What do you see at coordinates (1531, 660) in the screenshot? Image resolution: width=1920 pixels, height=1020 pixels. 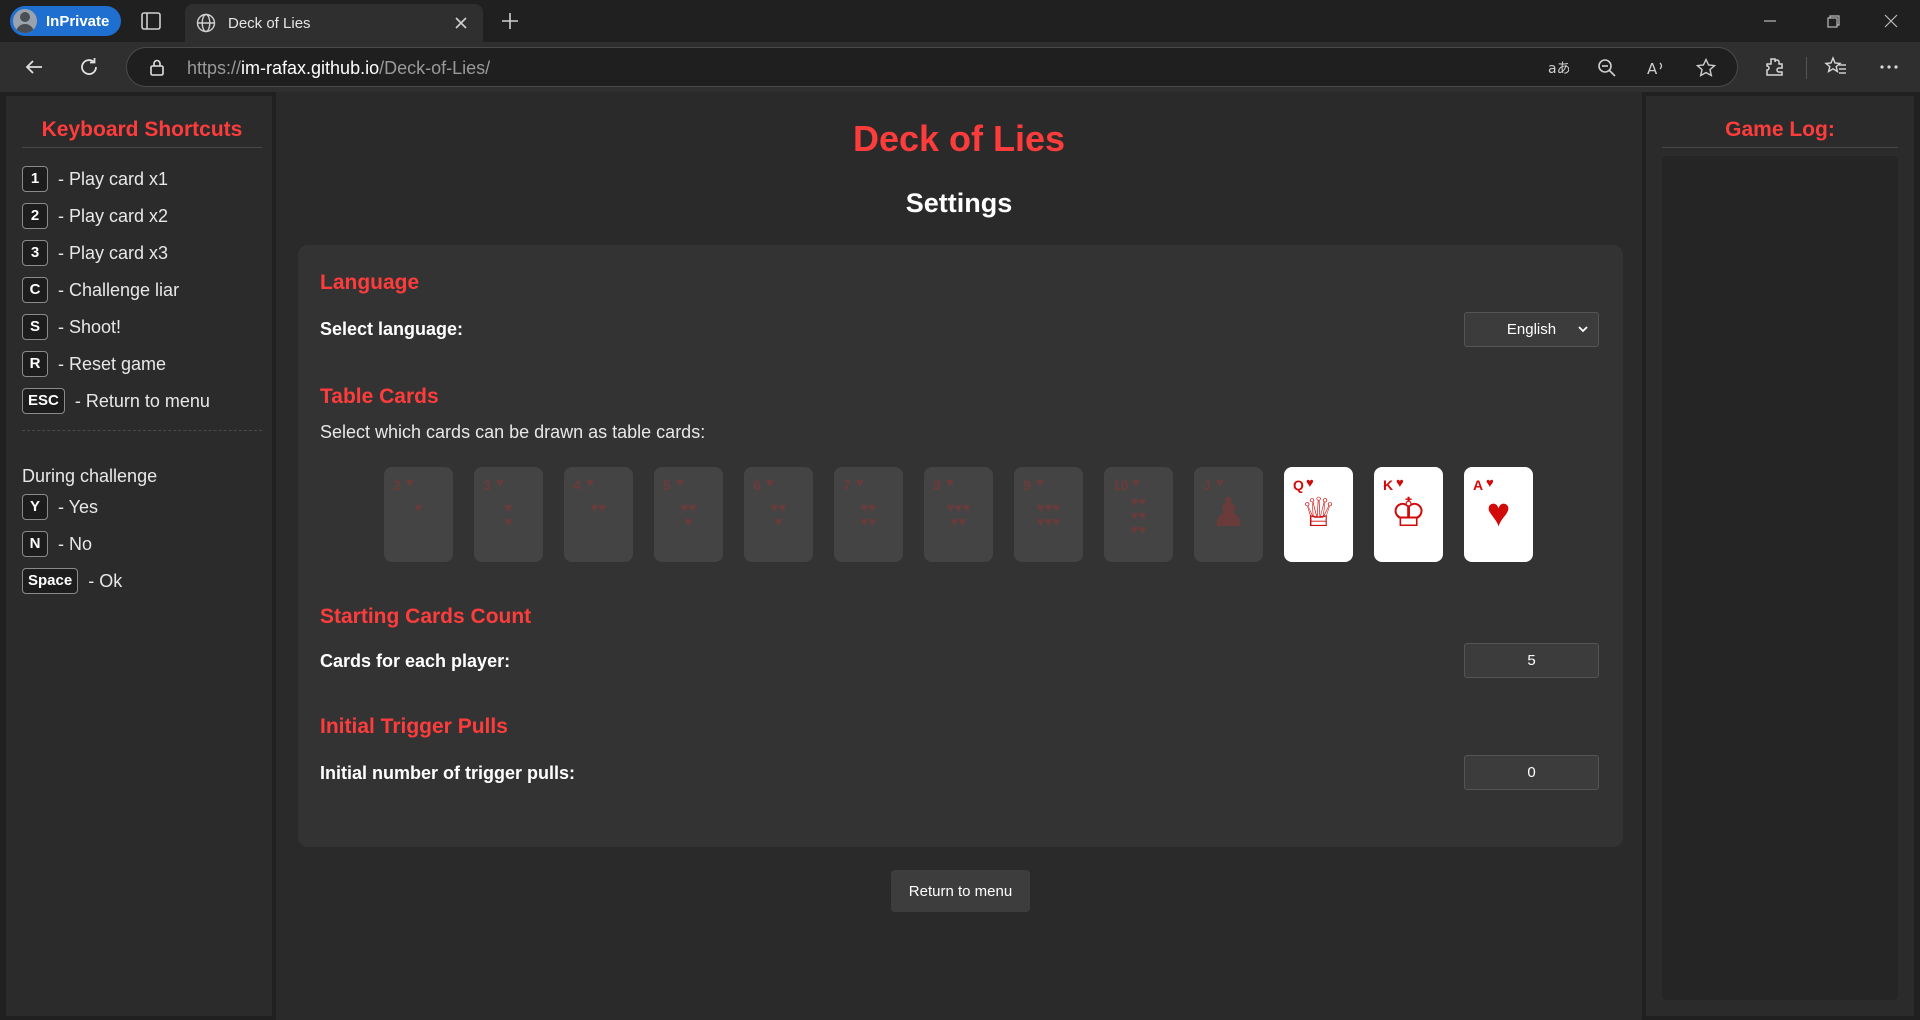 I see `starting-cards-input: 5` at bounding box center [1531, 660].